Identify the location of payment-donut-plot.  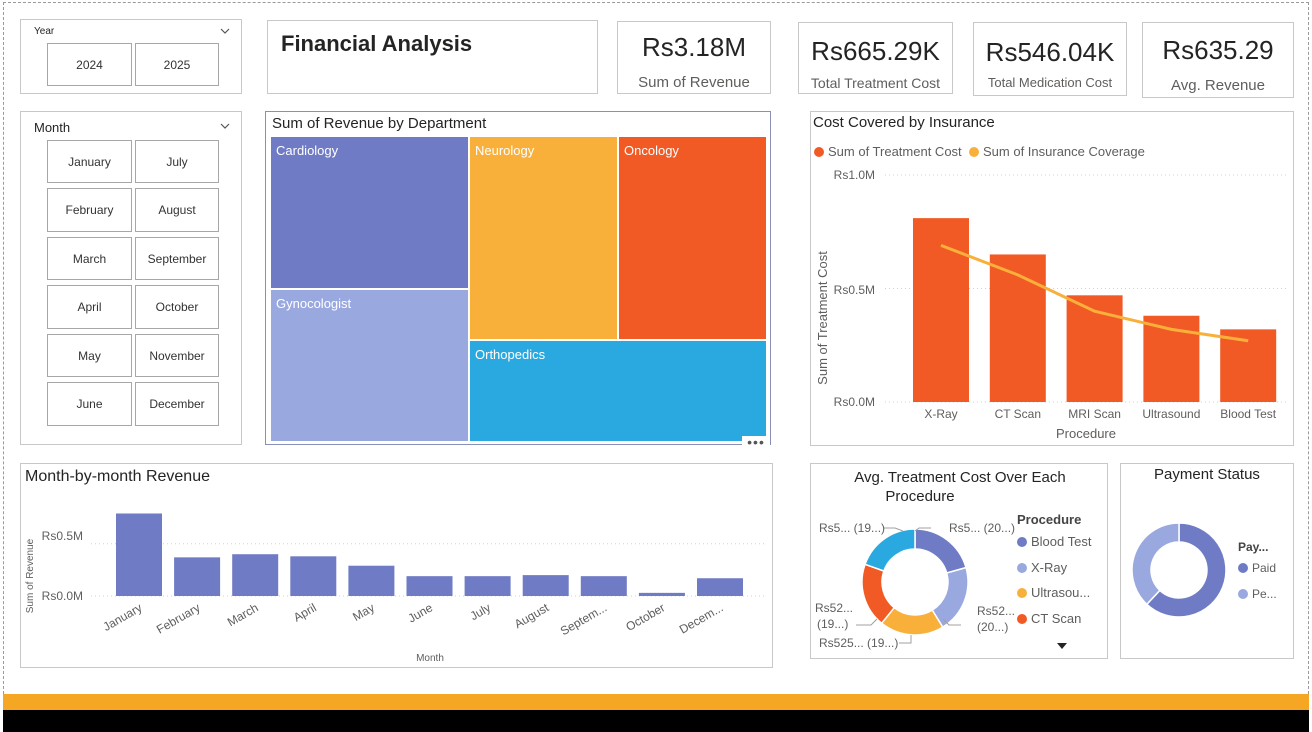
(1179, 570).